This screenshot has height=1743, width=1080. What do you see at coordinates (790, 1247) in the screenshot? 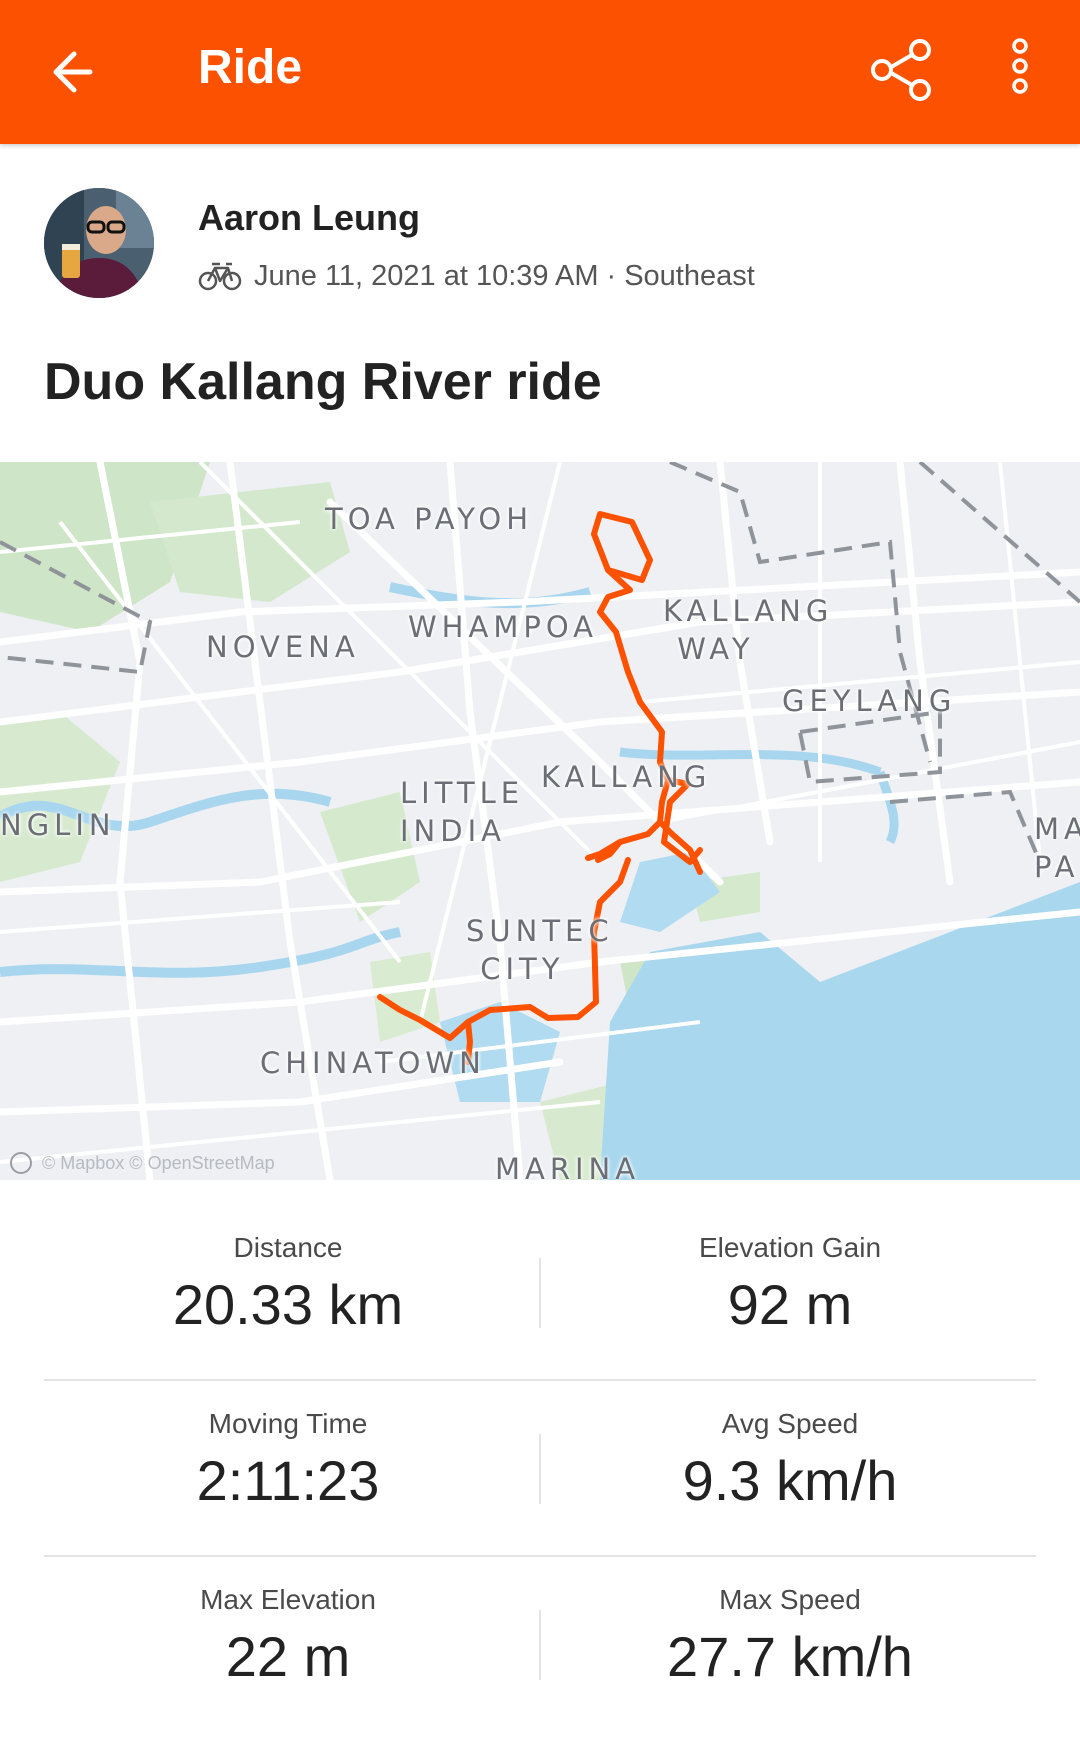
I see `stat-label: Elevation Gain` at bounding box center [790, 1247].